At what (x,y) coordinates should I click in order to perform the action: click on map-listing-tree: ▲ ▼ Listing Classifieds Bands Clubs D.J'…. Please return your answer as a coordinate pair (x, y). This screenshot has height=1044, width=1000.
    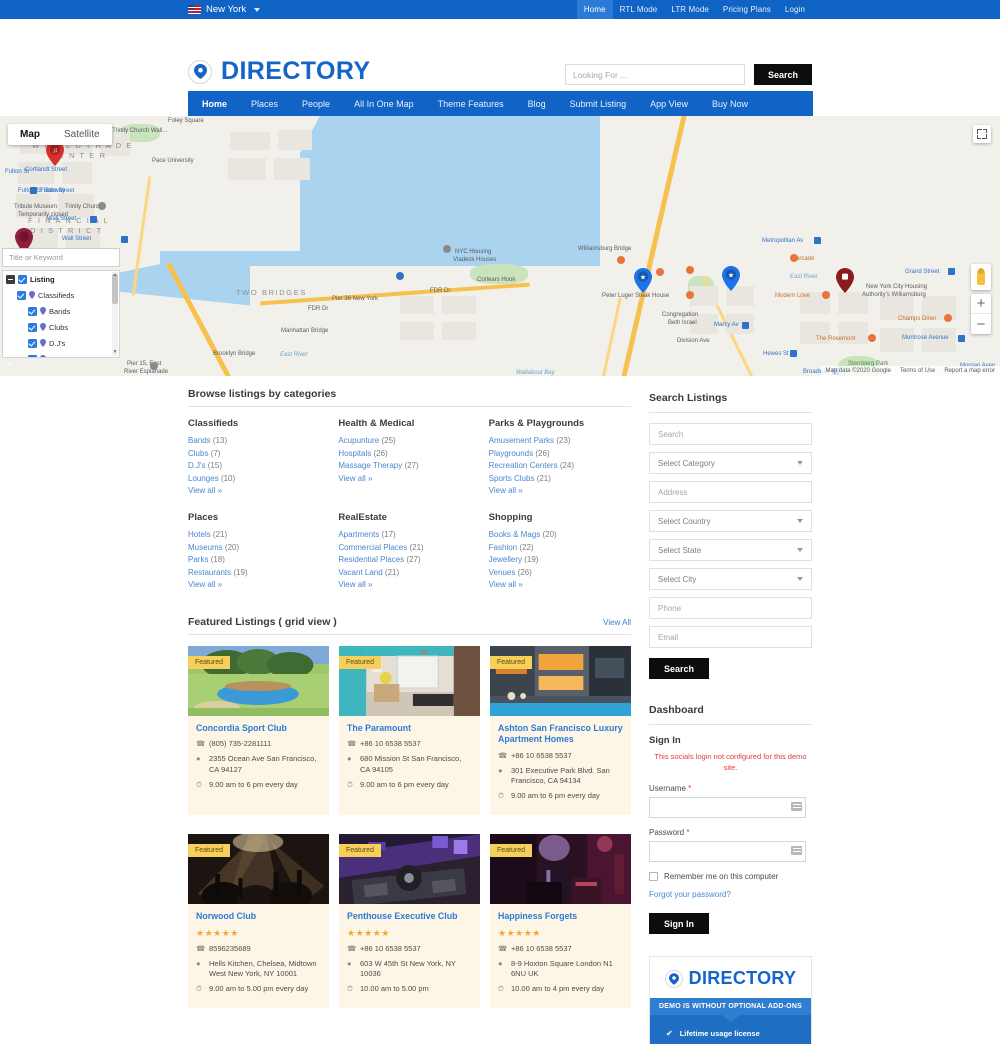
    Looking at the image, I should click on (61, 314).